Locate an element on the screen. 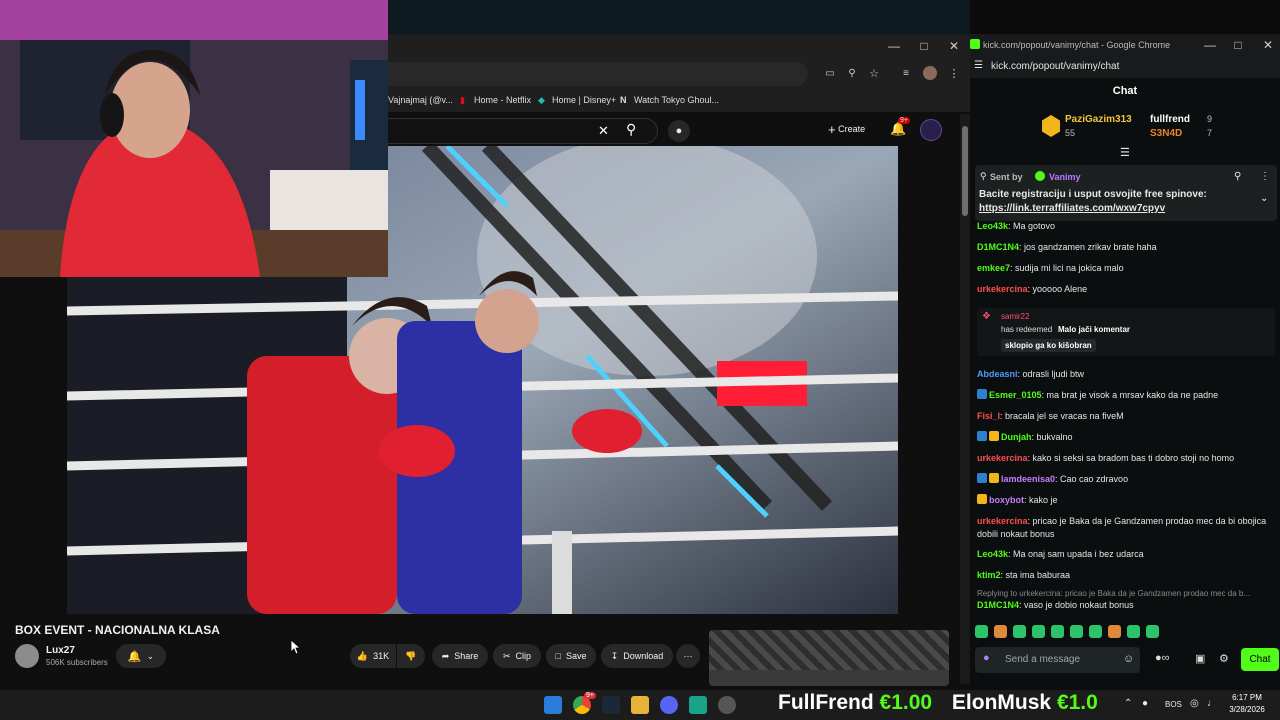 The height and width of the screenshot is (720, 1280). like-button: 👍 31K is located at coordinates (373, 656).